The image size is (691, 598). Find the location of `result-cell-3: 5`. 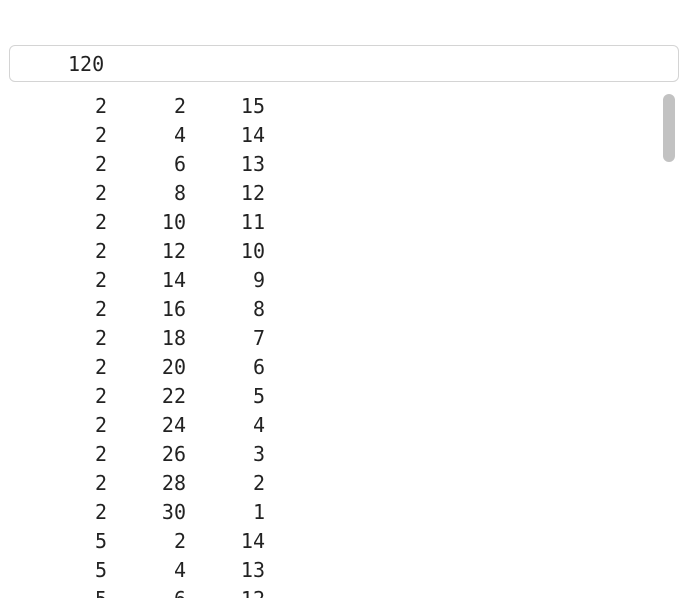

result-cell-3: 5 is located at coordinates (258, 396).